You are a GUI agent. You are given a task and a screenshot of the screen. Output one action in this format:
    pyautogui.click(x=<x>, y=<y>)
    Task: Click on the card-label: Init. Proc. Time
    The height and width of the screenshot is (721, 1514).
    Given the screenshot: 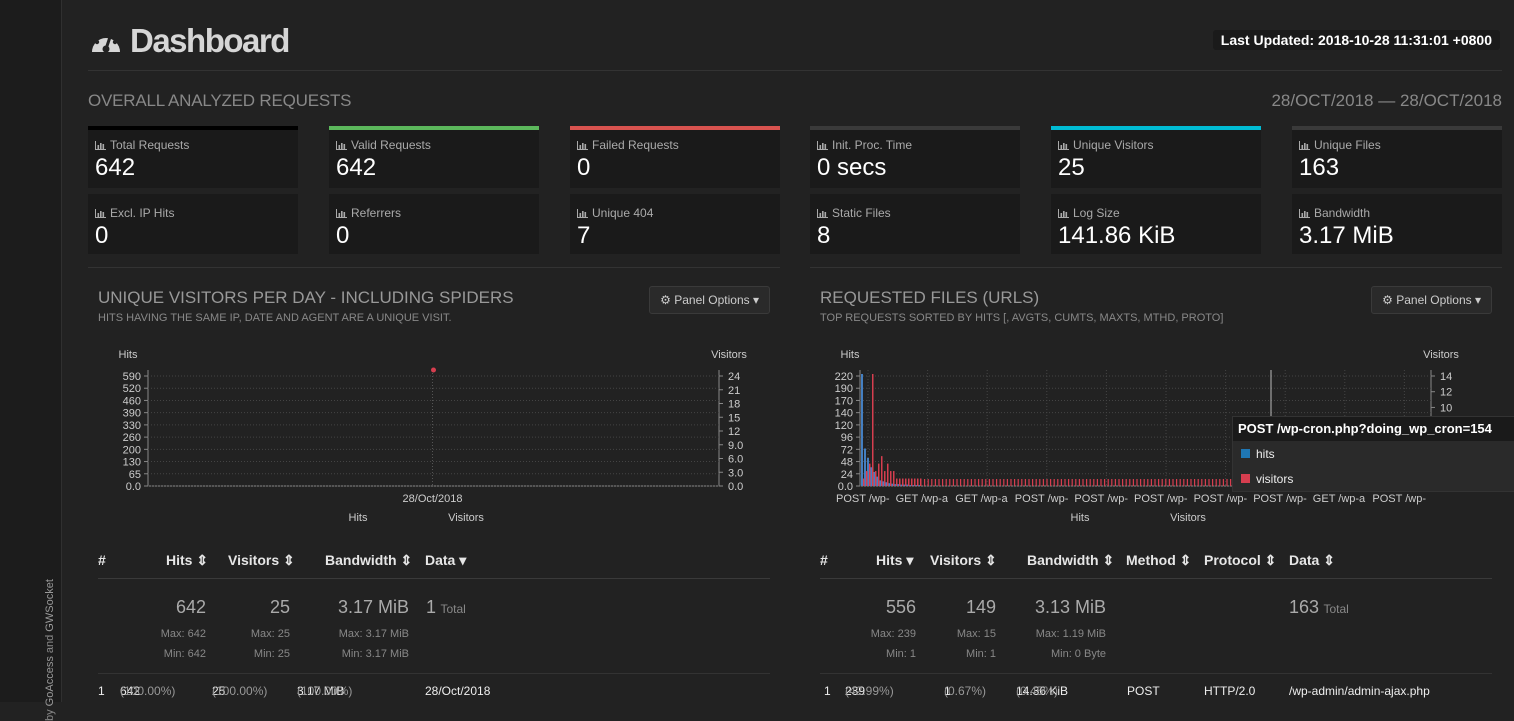 What is the action you would take?
    pyautogui.click(x=864, y=145)
    